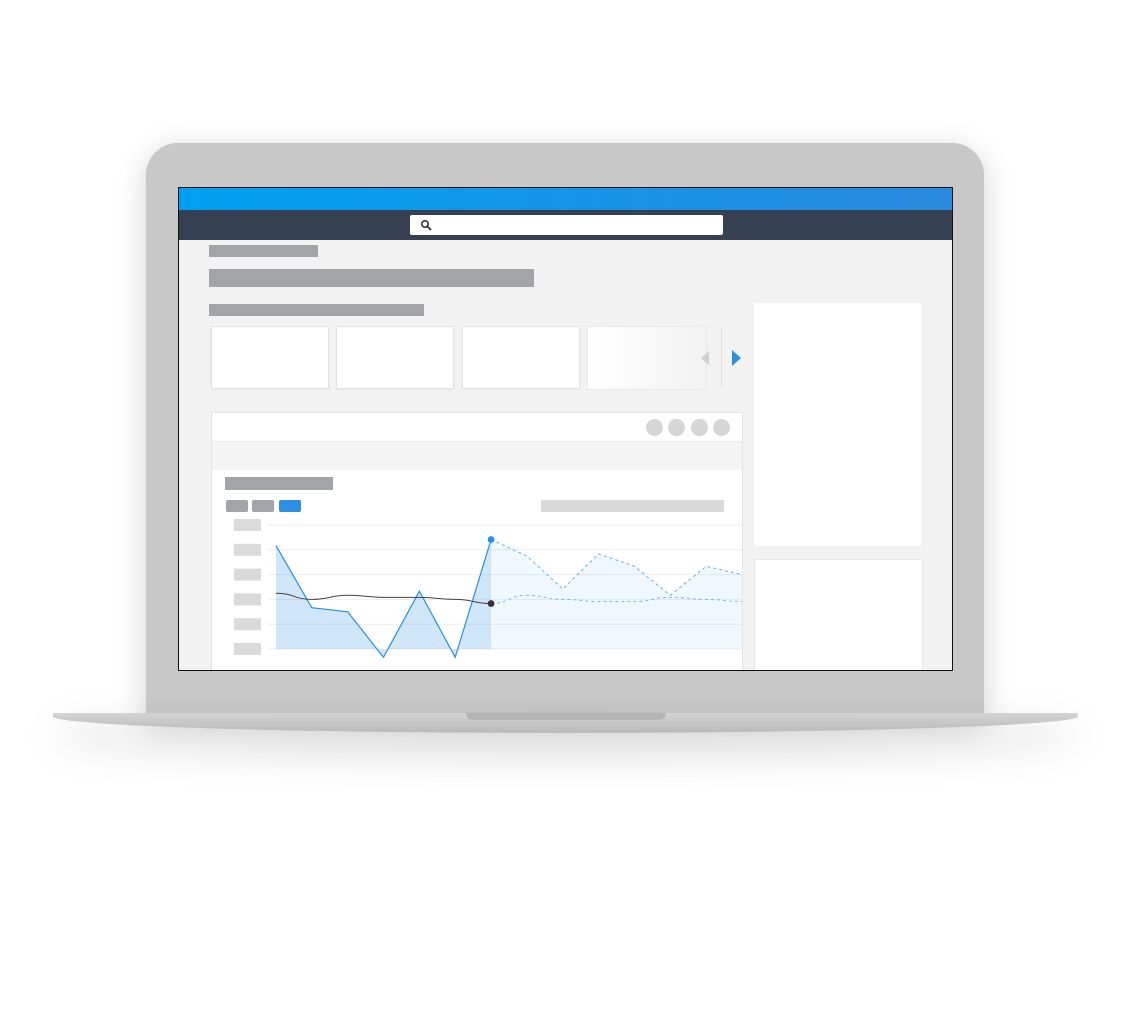  I want to click on laptop-notch, so click(566, 716).